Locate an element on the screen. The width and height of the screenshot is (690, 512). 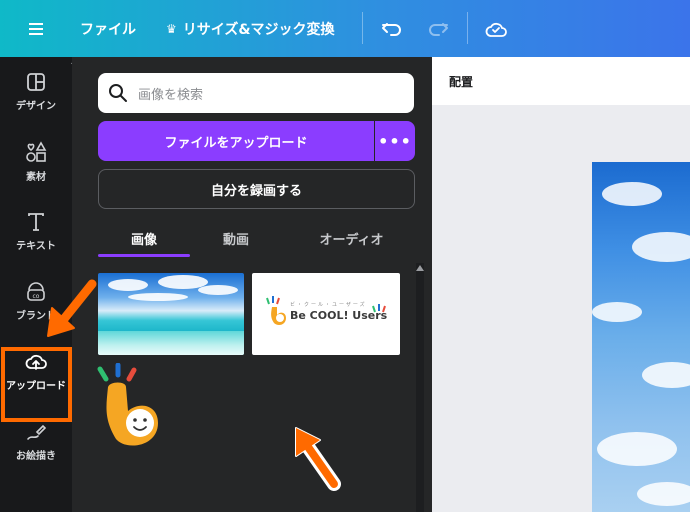
file-menu-button: ファイル is located at coordinates (108, 28).